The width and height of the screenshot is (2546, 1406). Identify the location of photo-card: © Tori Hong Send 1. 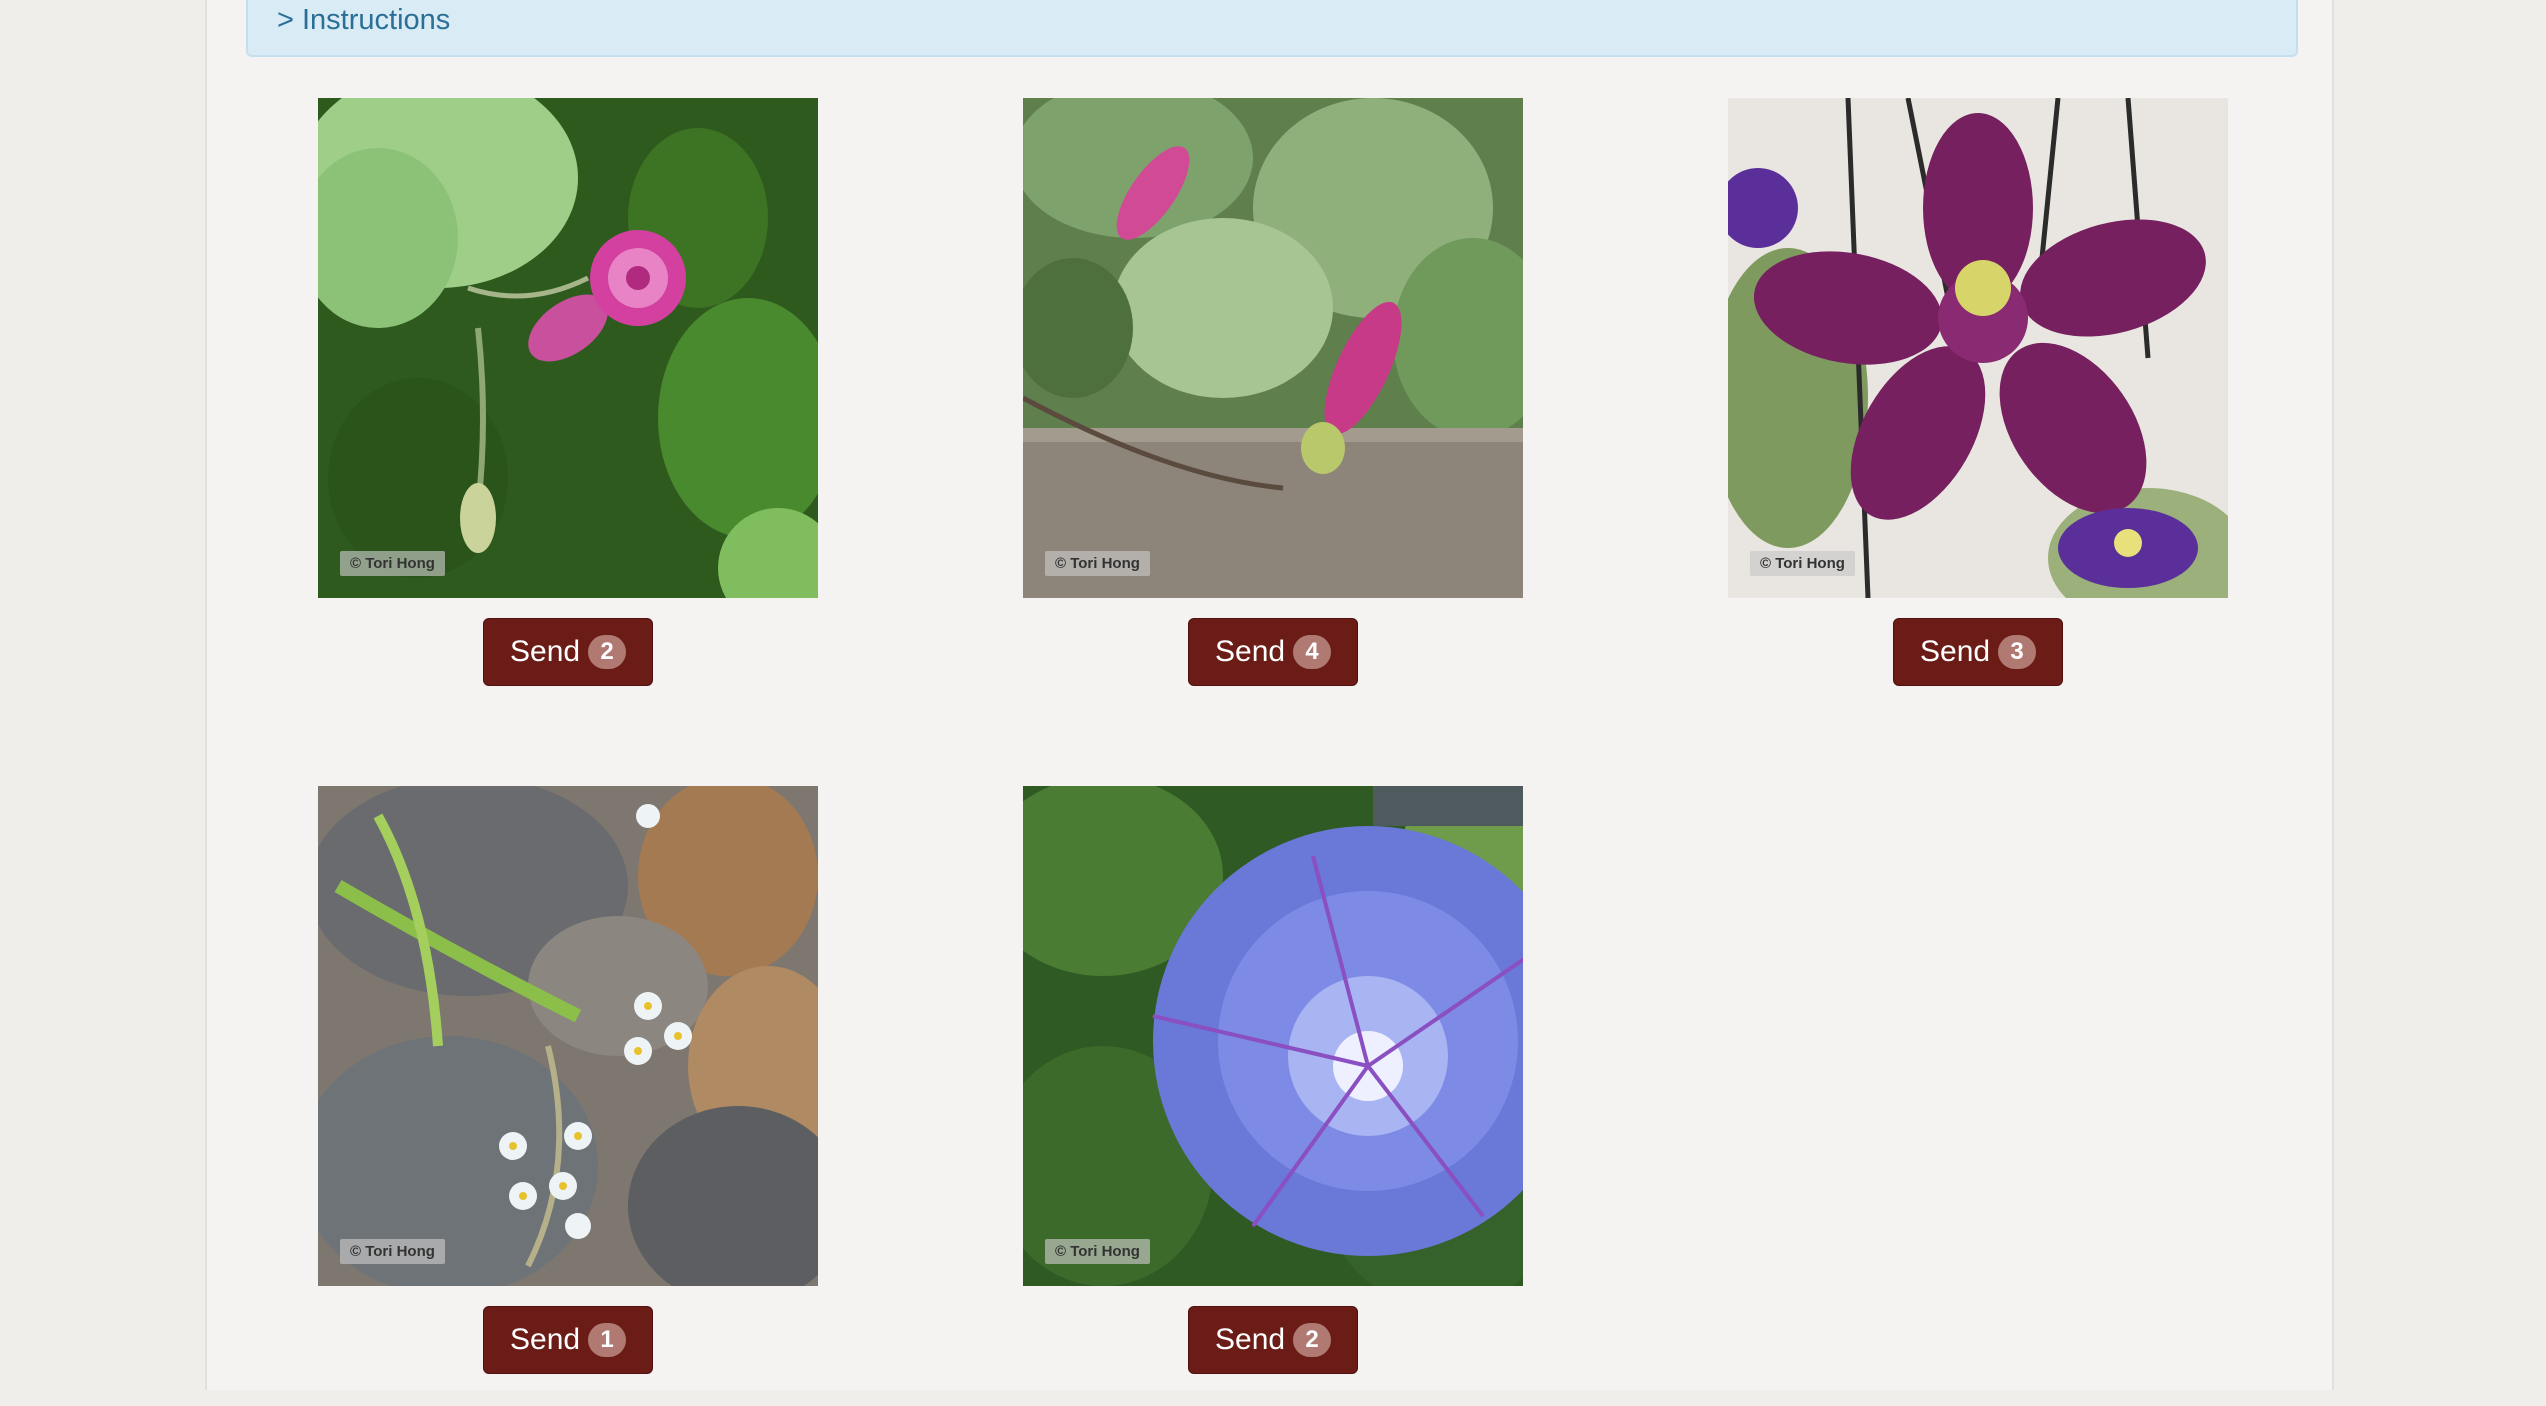
(568, 1096).